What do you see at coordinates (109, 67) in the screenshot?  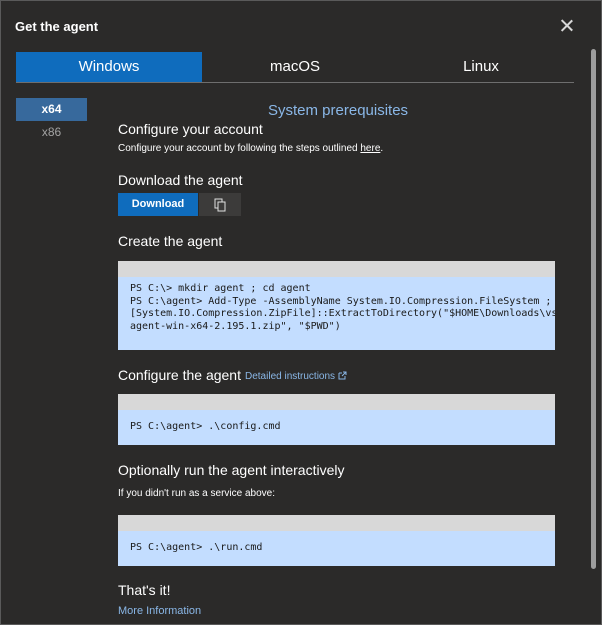 I see `tab-windows: Windows` at bounding box center [109, 67].